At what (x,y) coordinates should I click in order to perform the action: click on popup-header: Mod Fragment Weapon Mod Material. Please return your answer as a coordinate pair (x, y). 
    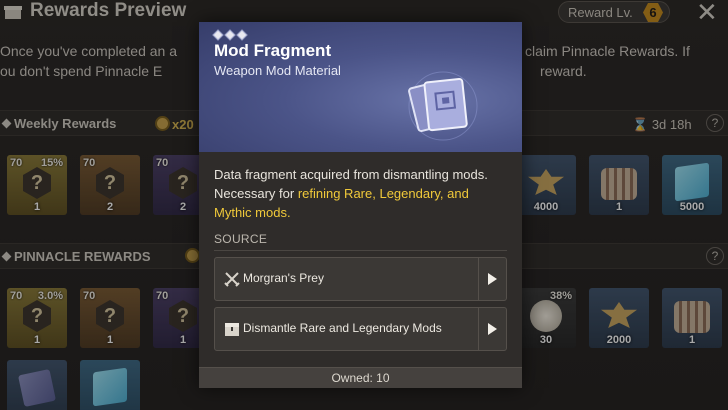
    Looking at the image, I should click on (360, 87).